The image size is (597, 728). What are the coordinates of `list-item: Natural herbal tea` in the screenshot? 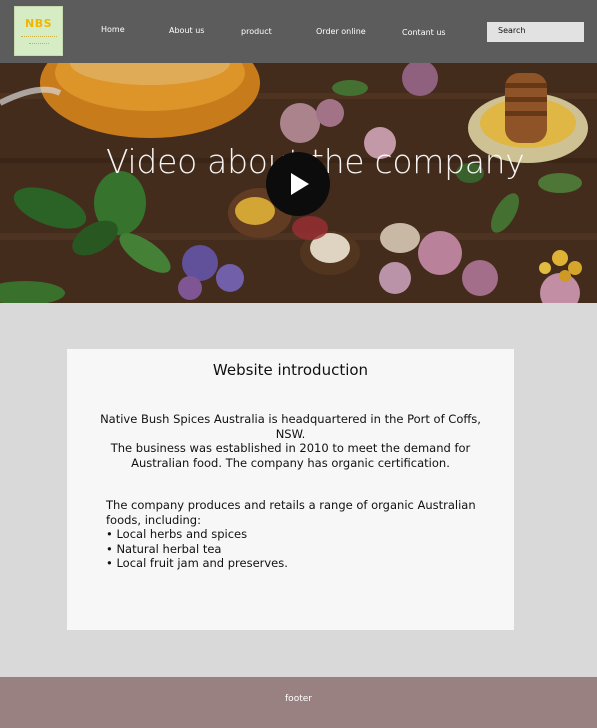 It's located at (296, 549).